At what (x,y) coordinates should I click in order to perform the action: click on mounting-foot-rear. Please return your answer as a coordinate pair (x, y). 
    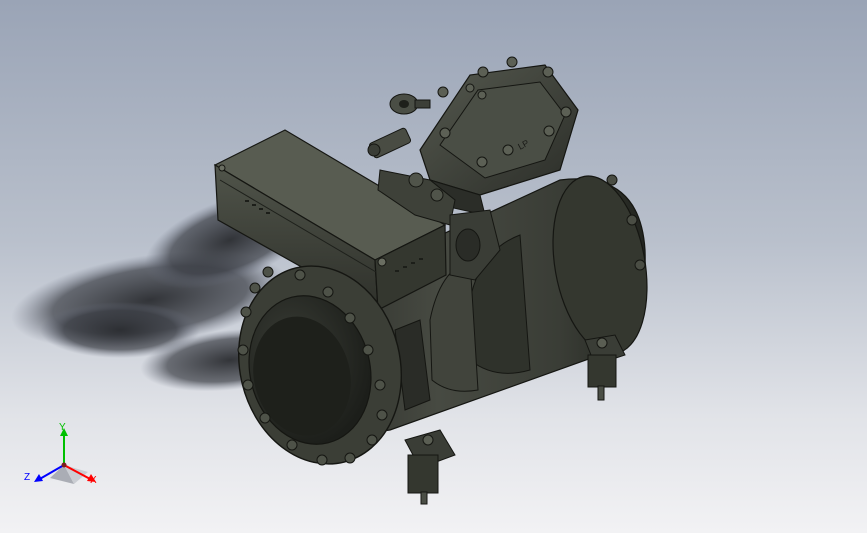
    Looking at the image, I should click on (605, 367).